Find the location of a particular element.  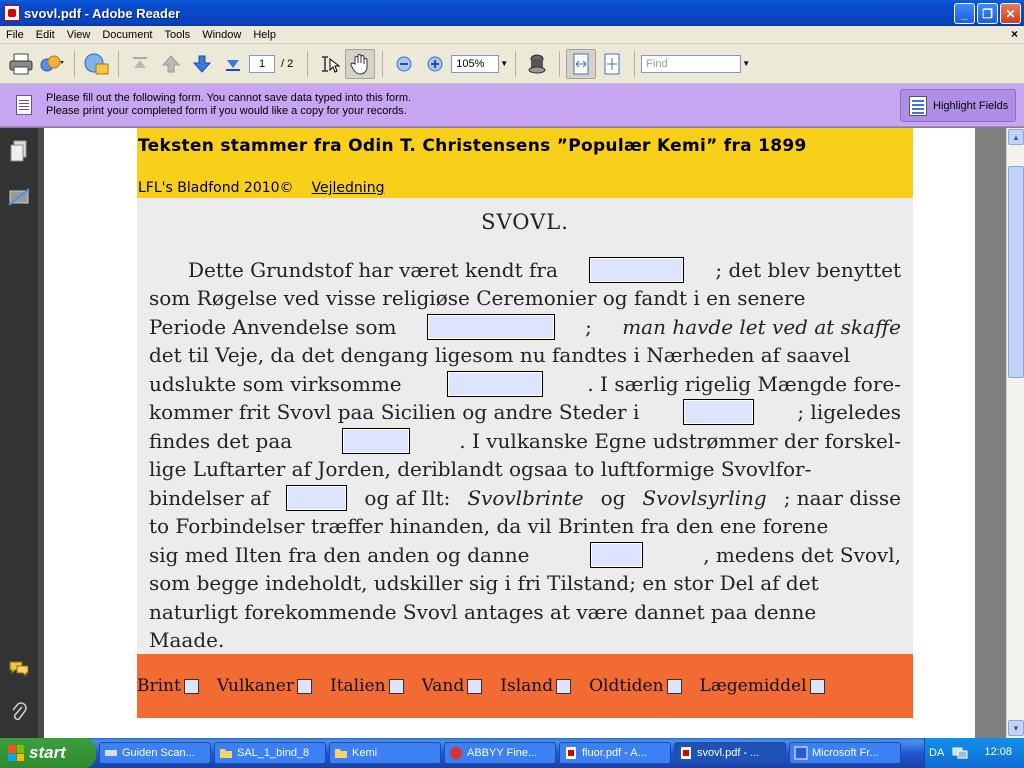

option-brint: Brint is located at coordinates (168, 686).